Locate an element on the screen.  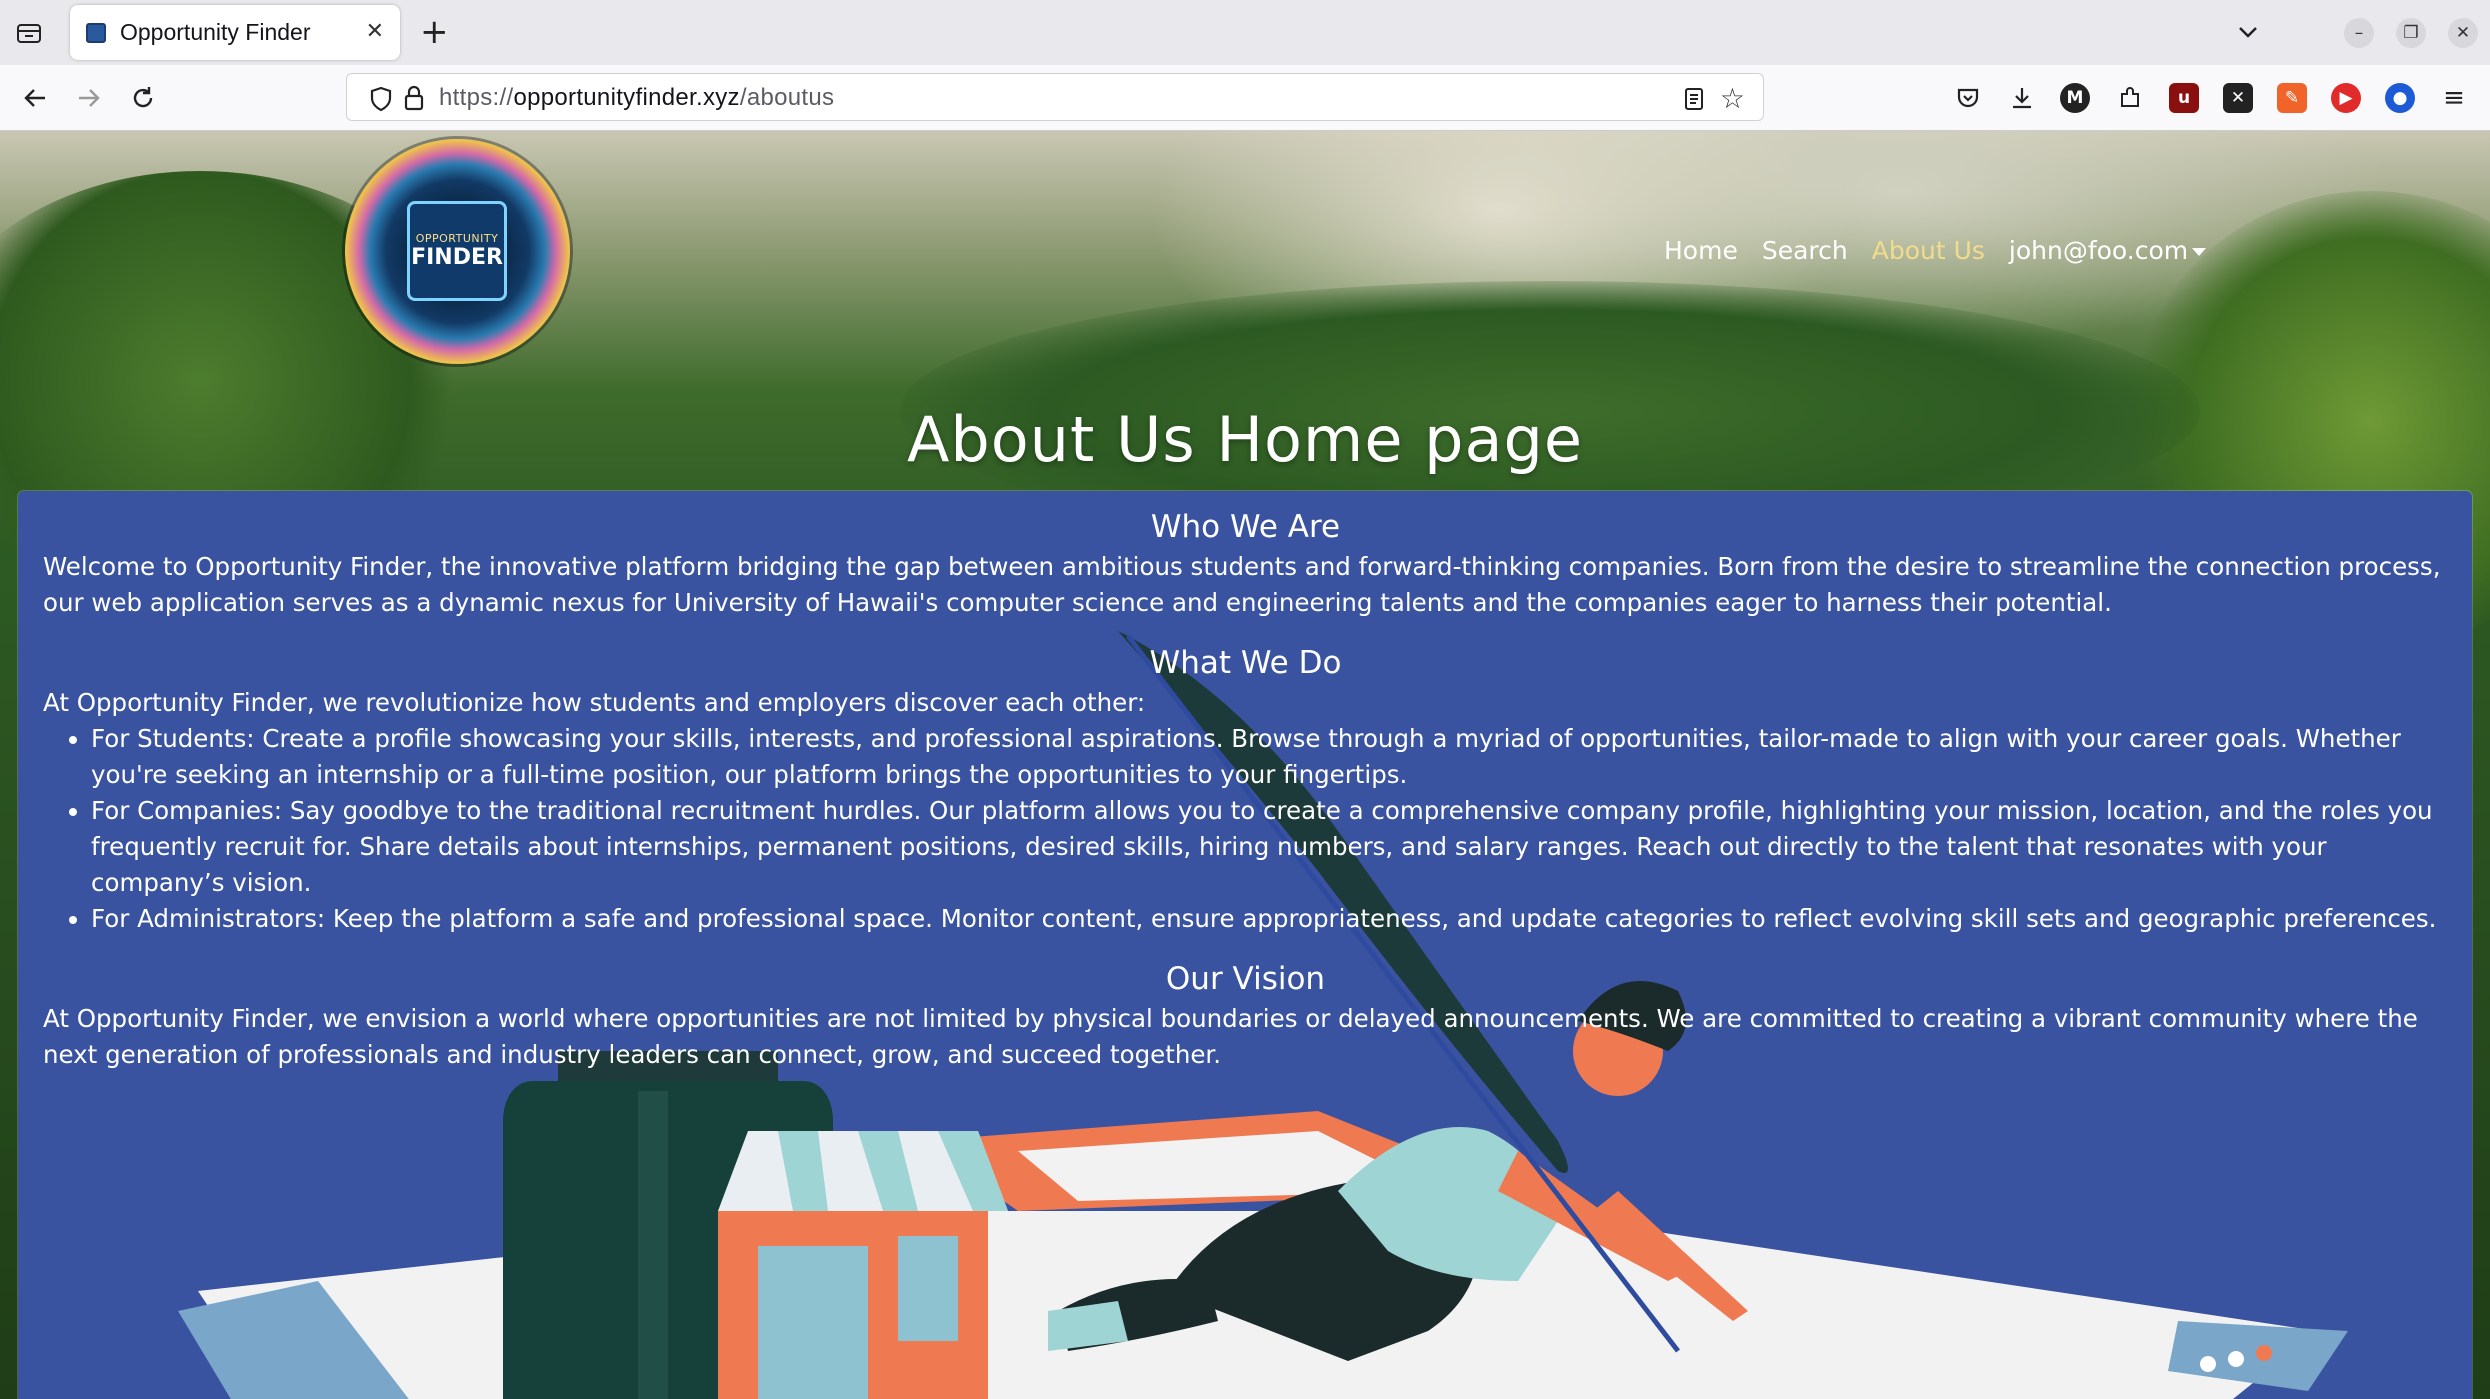
browser-tab-bar: Opportunity Finder ✕ + – ❐ ✕ is located at coordinates (1245, 32).